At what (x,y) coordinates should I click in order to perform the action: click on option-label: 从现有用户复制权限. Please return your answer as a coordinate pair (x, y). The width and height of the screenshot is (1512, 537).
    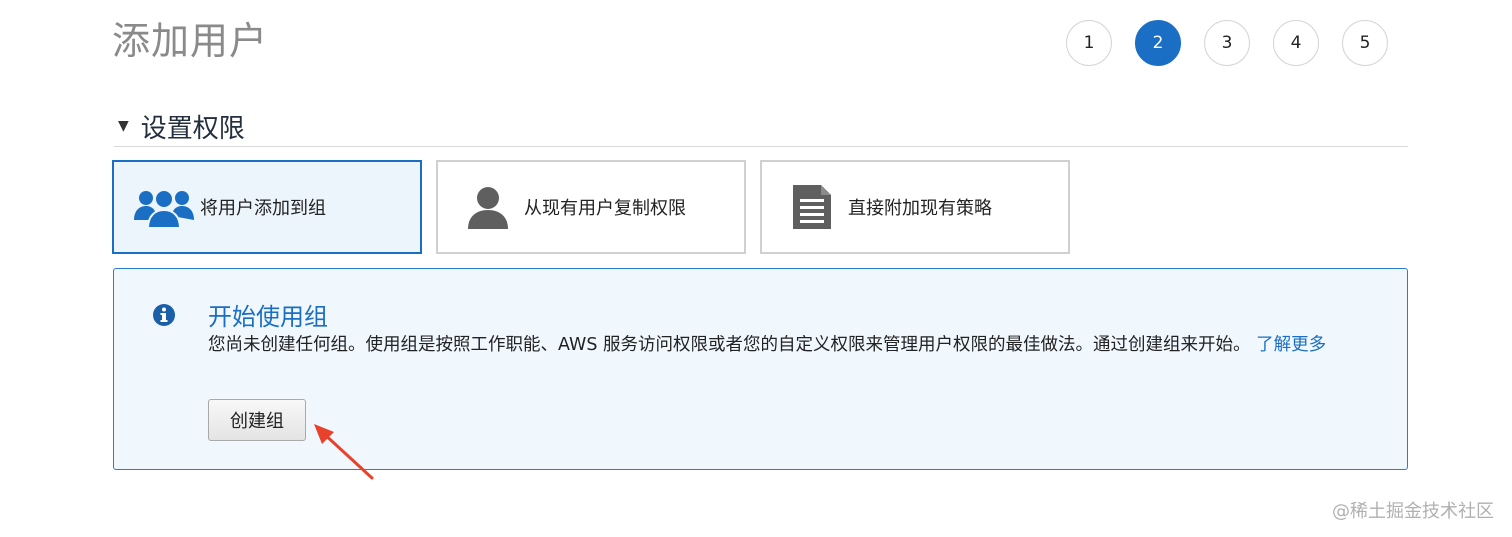
    Looking at the image, I should click on (605, 208).